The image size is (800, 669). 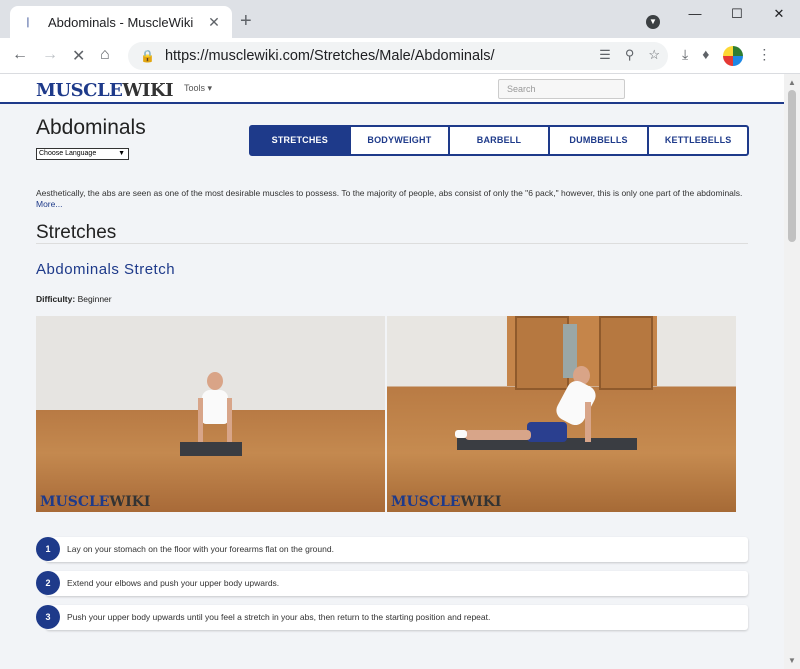 I want to click on scrollbar-thumb, so click(x=792, y=166).